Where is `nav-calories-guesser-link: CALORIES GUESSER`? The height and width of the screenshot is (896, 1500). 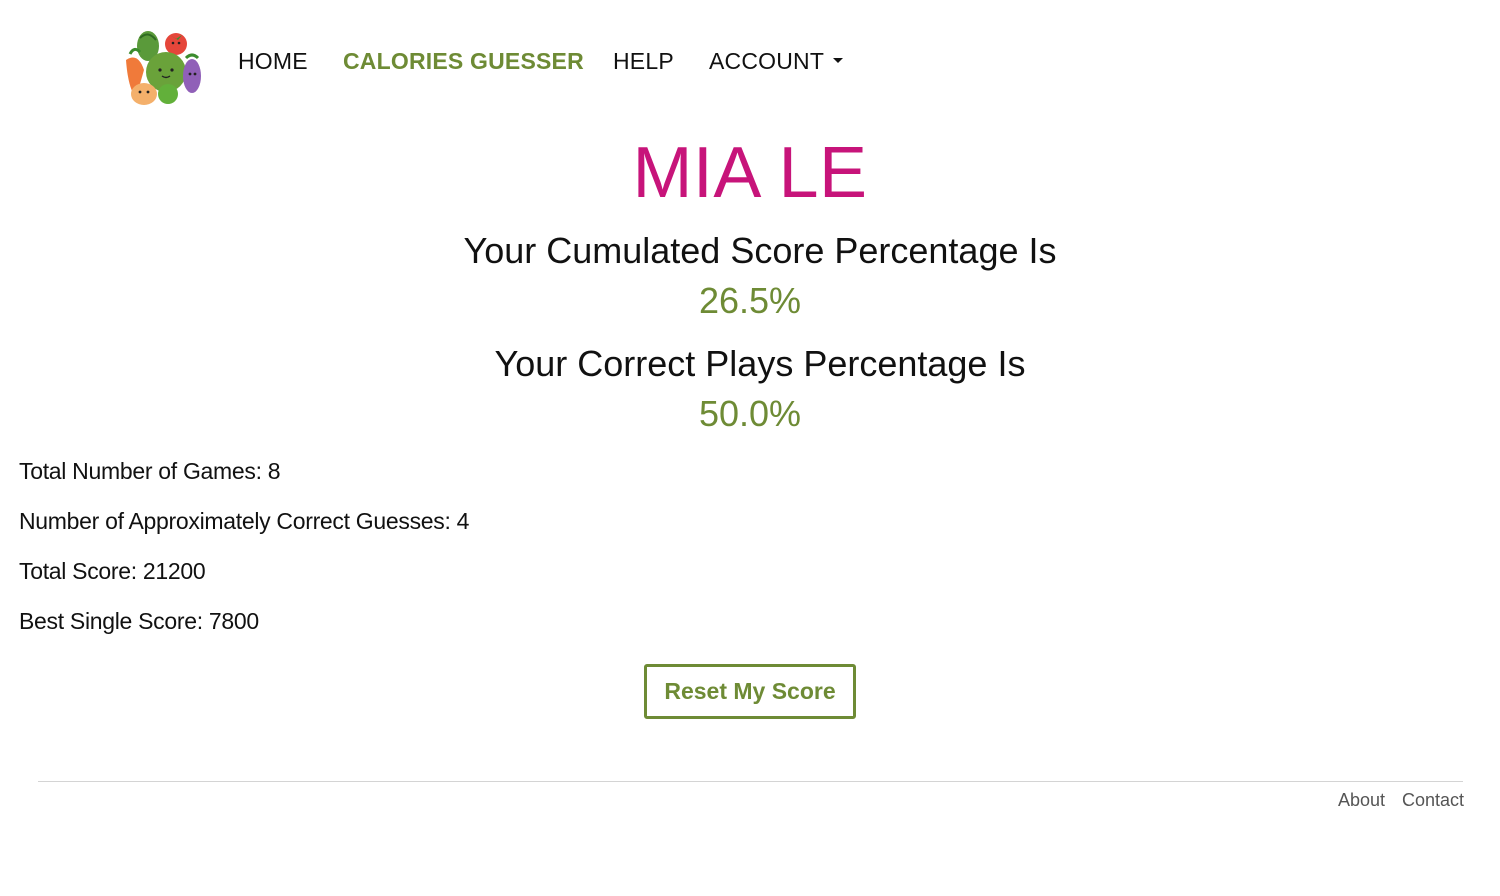
nav-calories-guesser-link: CALORIES GUESSER is located at coordinates (463, 61).